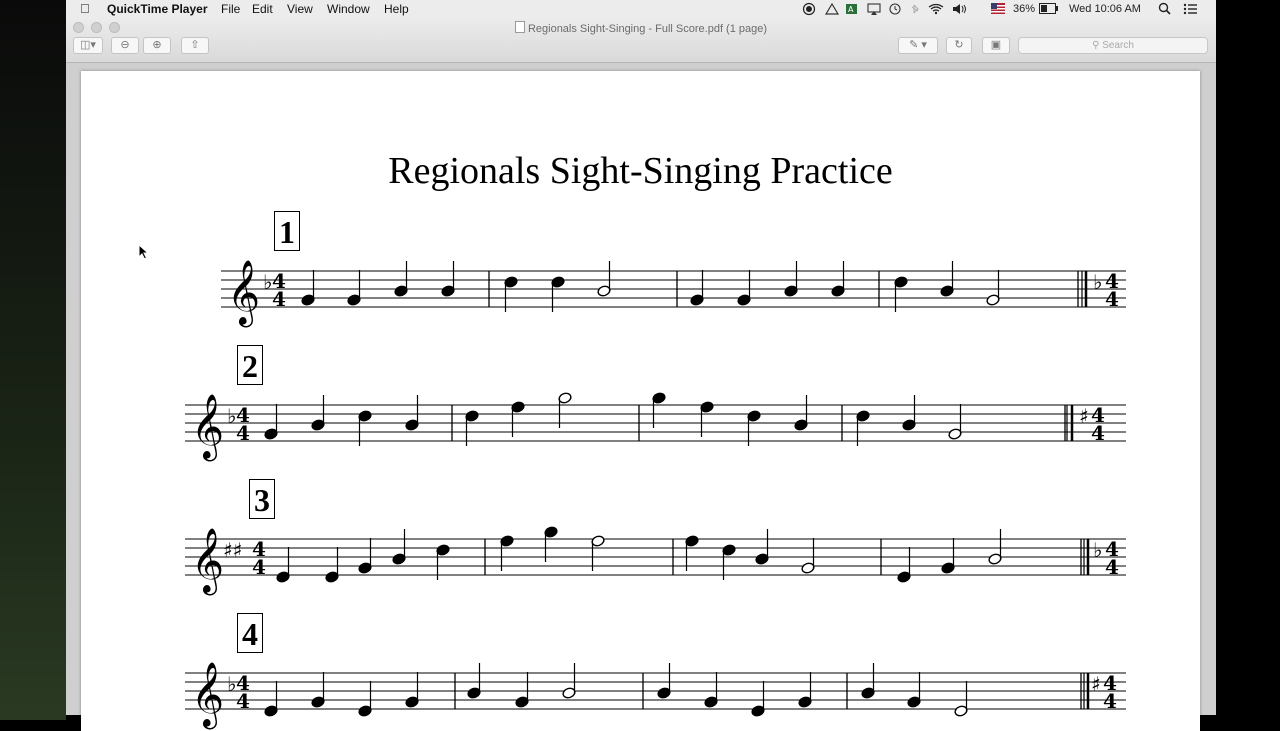 The image size is (1280, 731). I want to click on zoom-out-icon: ⊖, so click(125, 45).